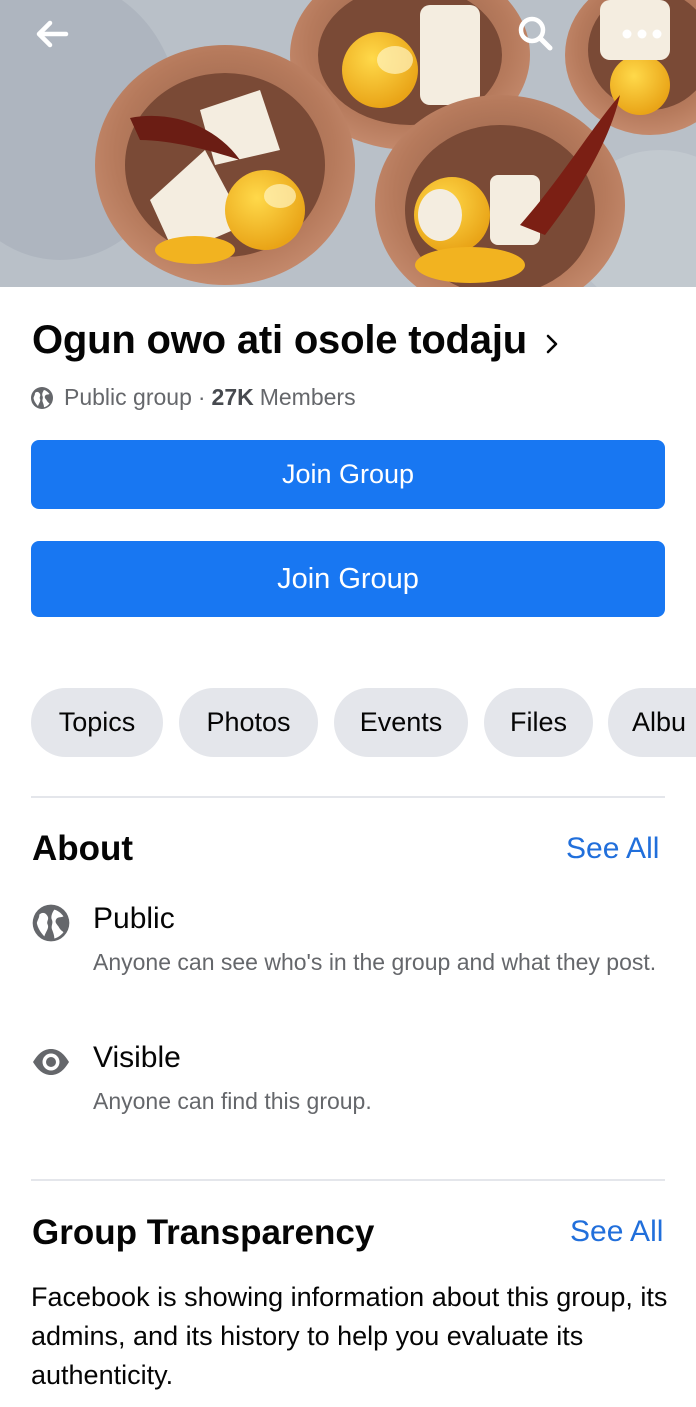 Image resolution: width=696 pixels, height=1407 pixels. I want to click on transparency-see-all-link: See All, so click(616, 1232).